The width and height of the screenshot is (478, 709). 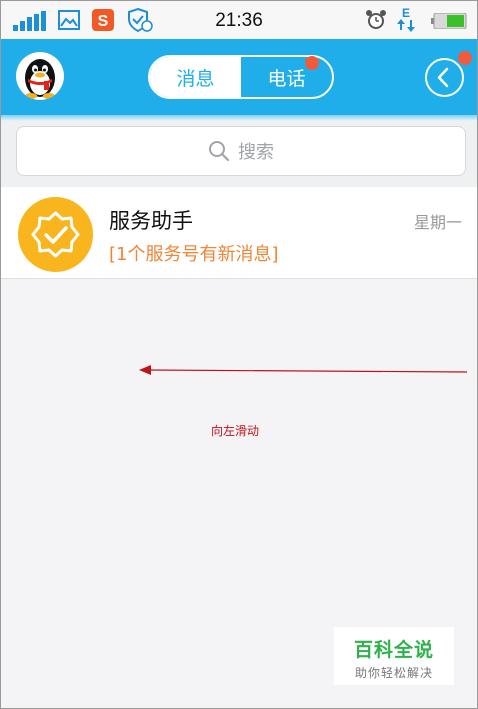 What do you see at coordinates (256, 152) in the screenshot?
I see `search-placeholder: 搜索` at bounding box center [256, 152].